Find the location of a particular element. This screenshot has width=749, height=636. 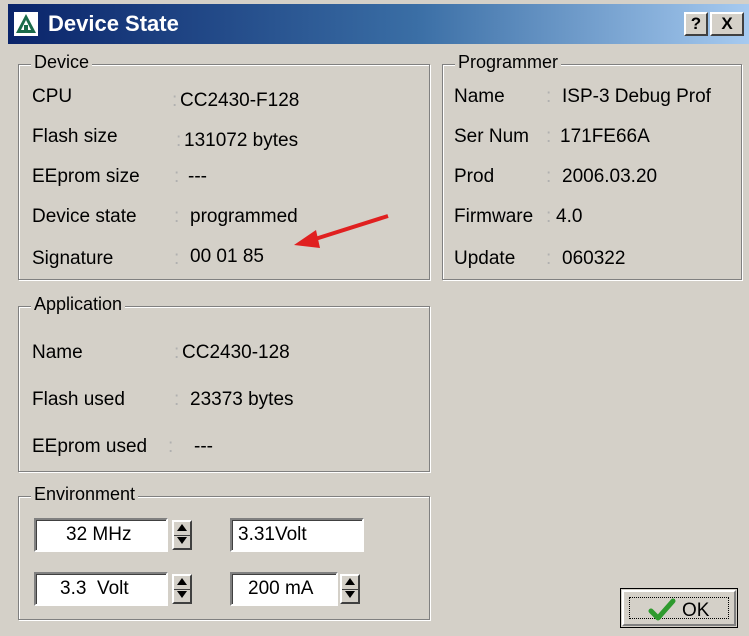

ok-button: OK is located at coordinates (679, 608).